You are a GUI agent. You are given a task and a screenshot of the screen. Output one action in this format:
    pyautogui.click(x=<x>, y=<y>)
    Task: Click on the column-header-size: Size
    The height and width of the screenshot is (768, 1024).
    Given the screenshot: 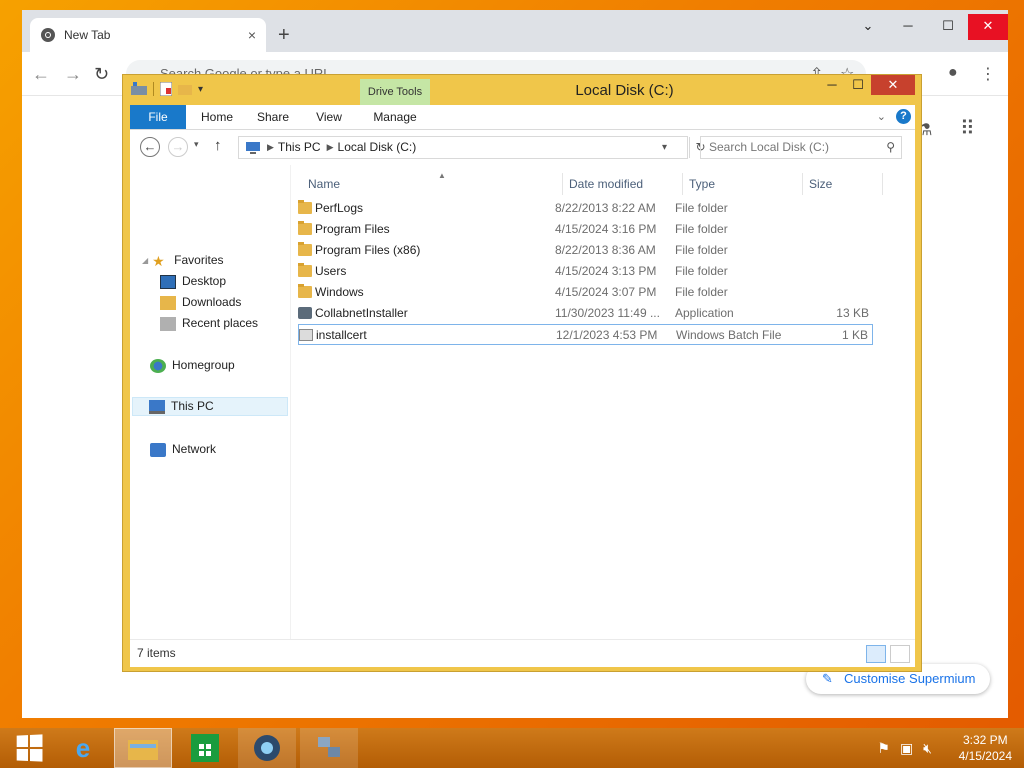 What is the action you would take?
    pyautogui.click(x=844, y=184)
    